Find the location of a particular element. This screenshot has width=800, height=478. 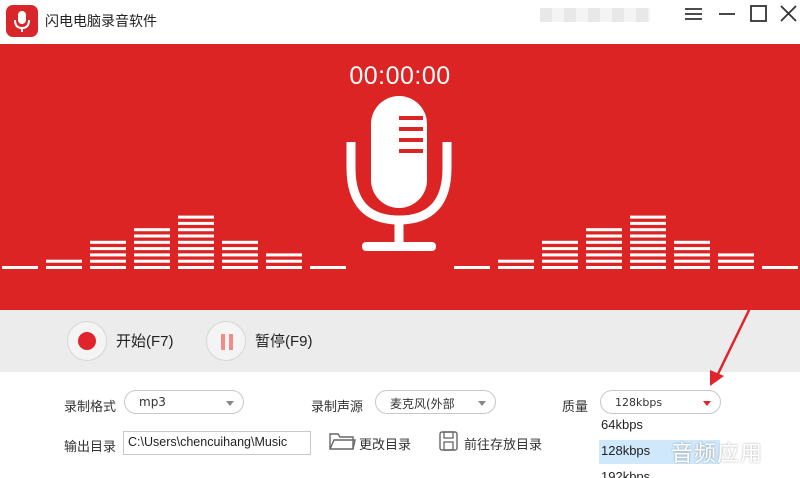

minimize-icon is located at coordinates (727, 14).